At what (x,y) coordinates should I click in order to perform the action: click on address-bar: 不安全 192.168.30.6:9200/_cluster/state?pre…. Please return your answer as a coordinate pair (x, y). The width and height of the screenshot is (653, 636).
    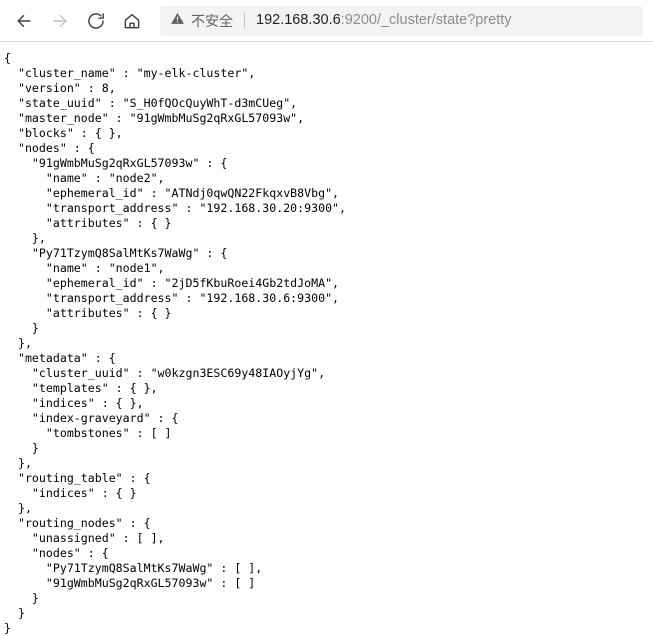
    Looking at the image, I should click on (401, 20).